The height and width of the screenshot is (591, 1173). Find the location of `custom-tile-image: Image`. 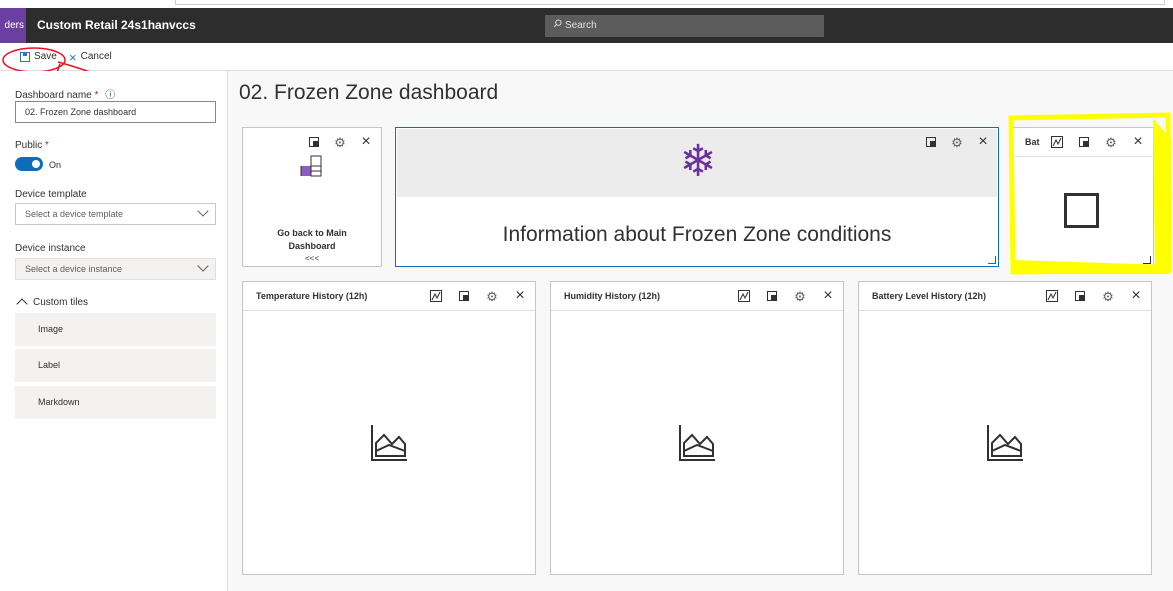

custom-tile-image: Image is located at coordinates (115, 329).